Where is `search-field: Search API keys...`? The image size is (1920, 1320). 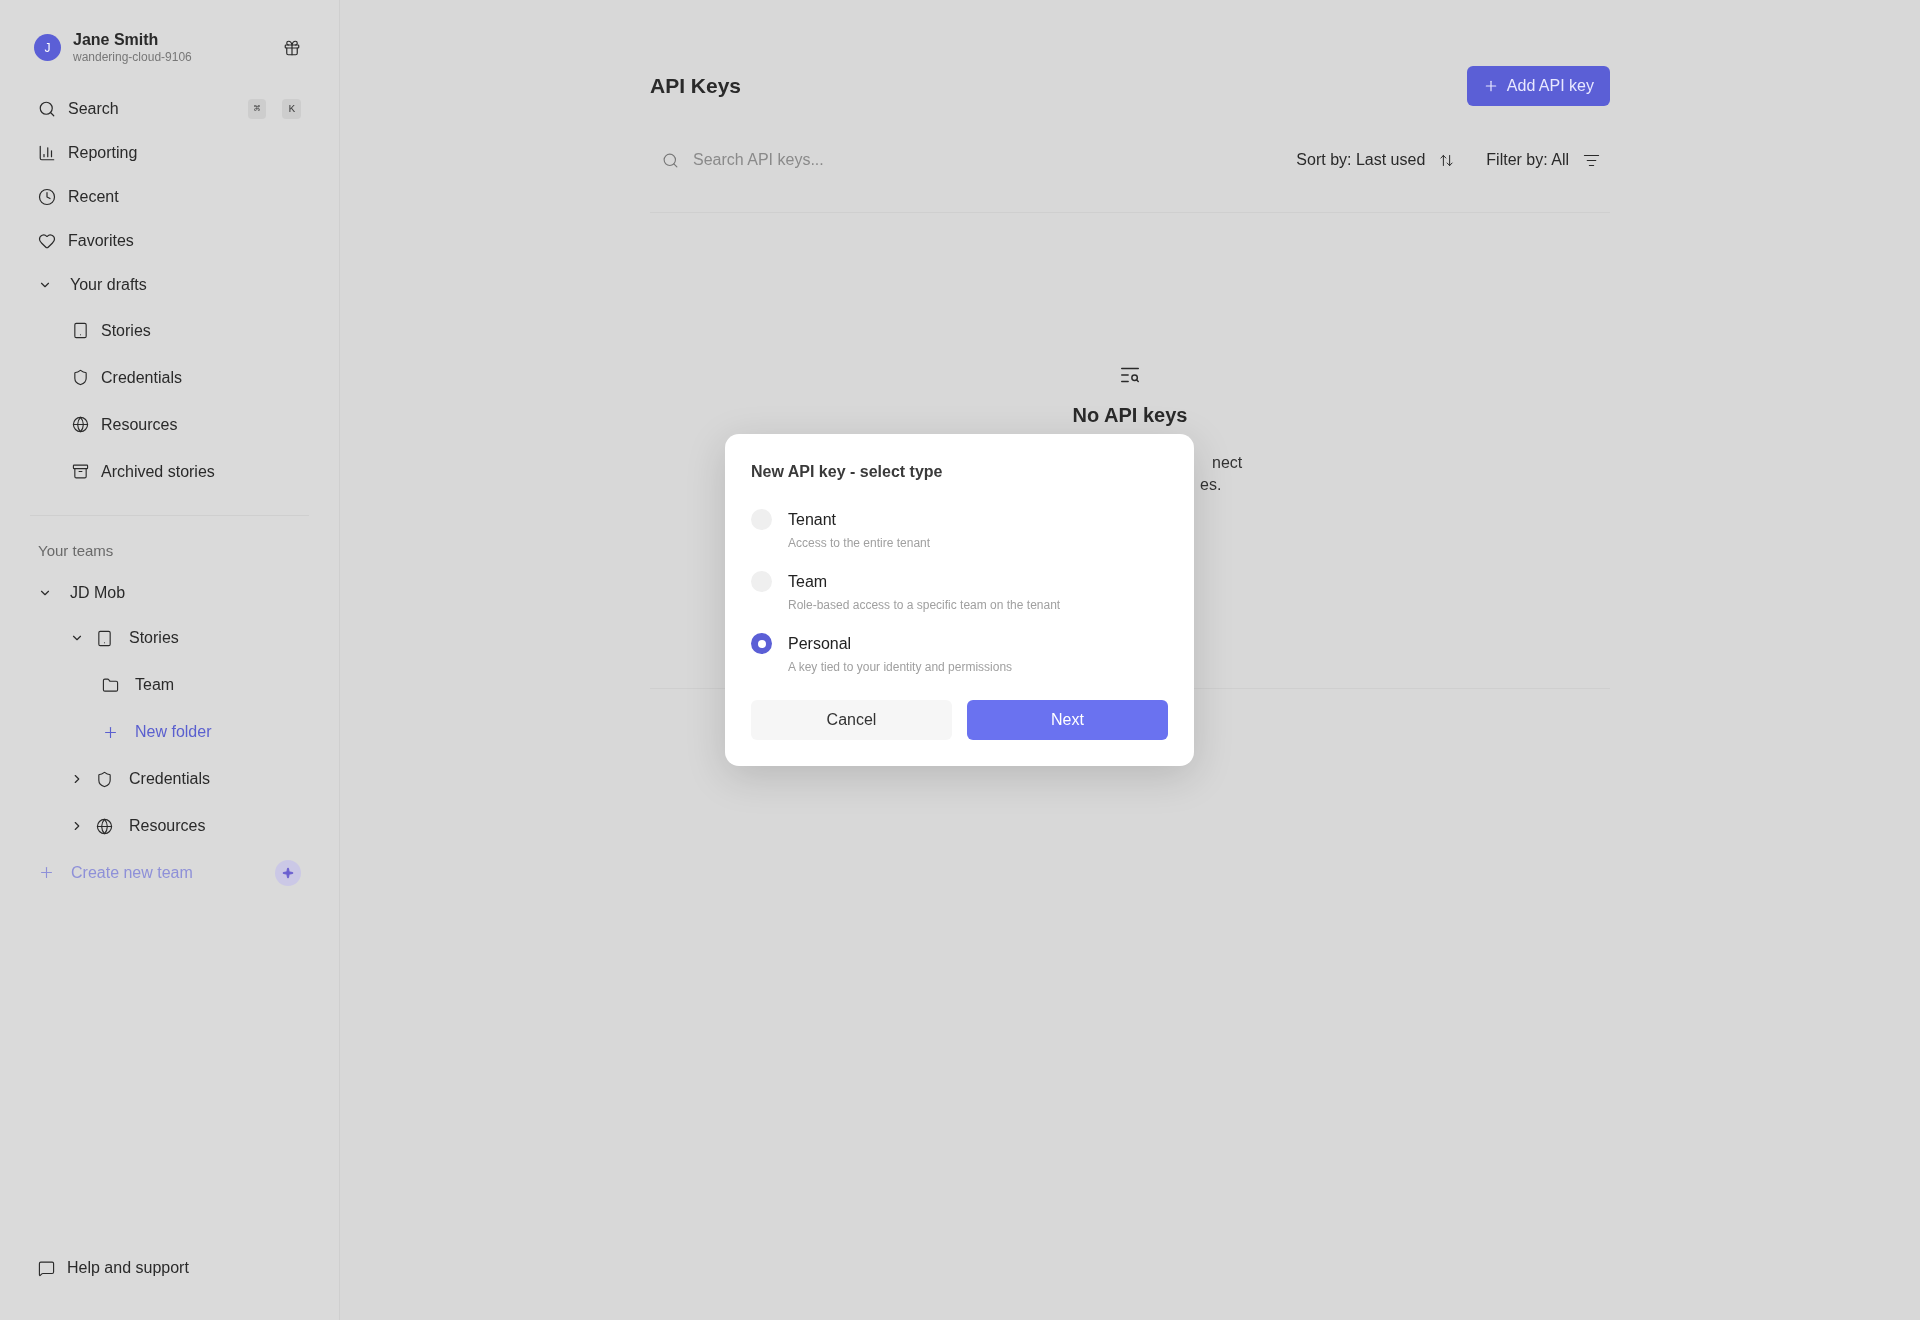
search-field: Search API keys... is located at coordinates (893, 160).